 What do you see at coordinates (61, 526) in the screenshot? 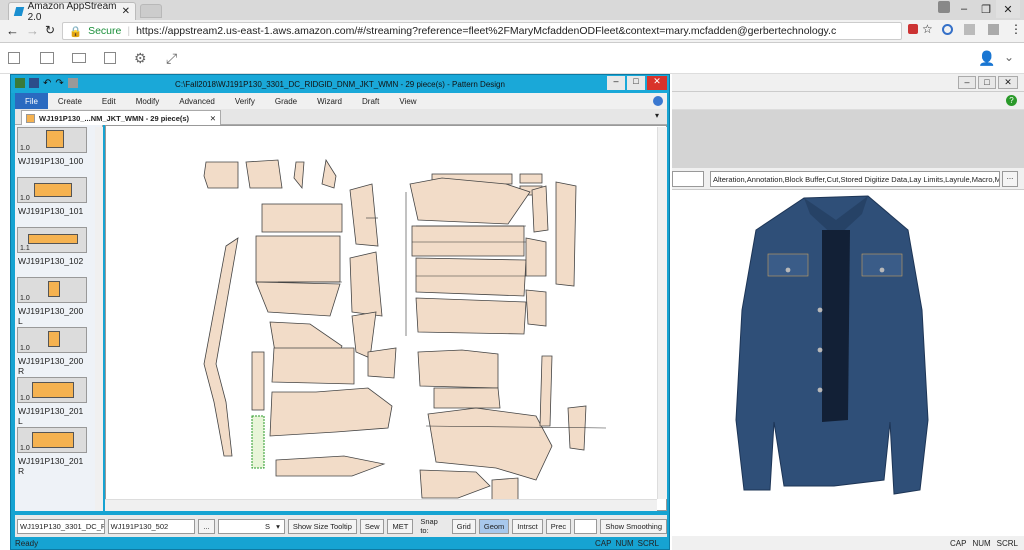
I see `style-name-field: WJ191P130_3301_DC_RIDG` at bounding box center [61, 526].